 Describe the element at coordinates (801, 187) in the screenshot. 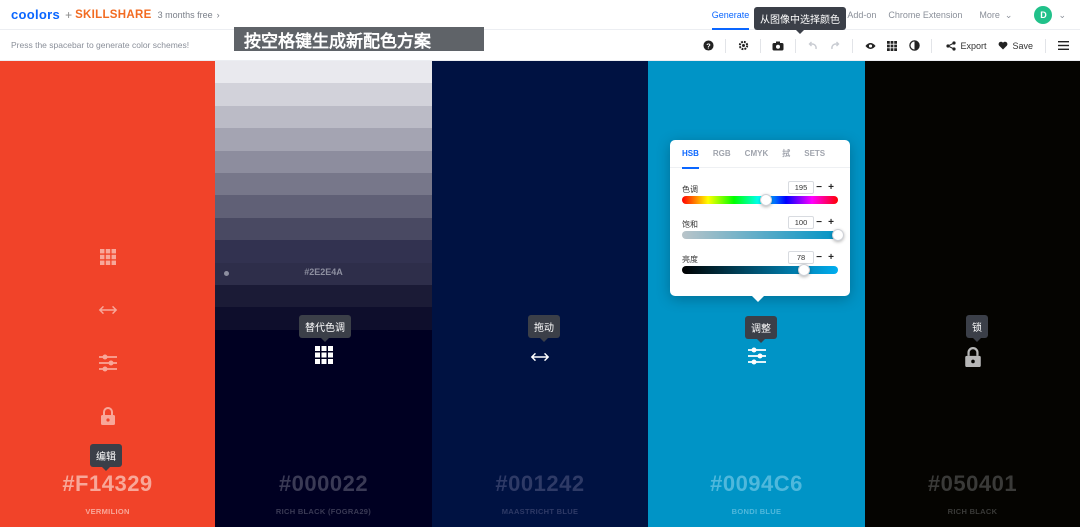

I see `hue-input: 195` at that location.